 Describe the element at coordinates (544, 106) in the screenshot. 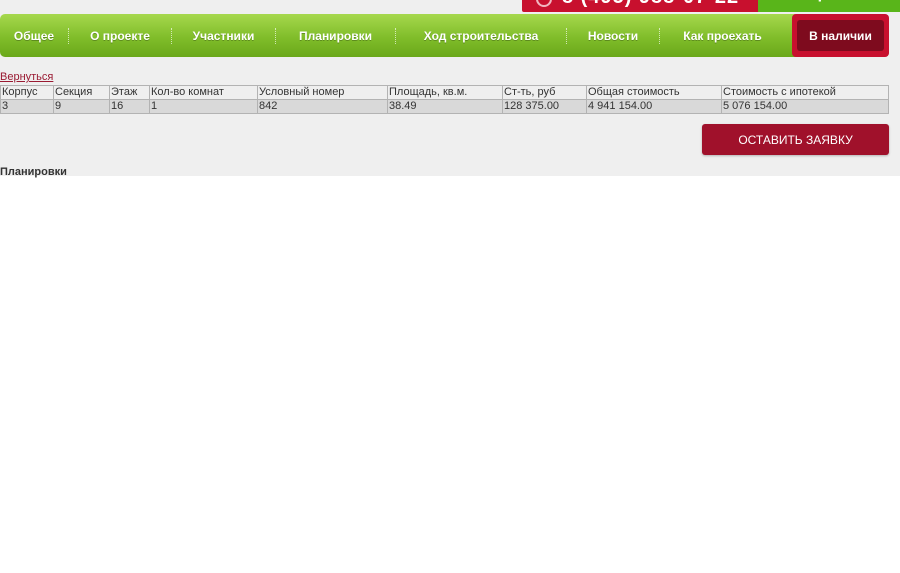

I see `table-cell: 128 375.00` at that location.